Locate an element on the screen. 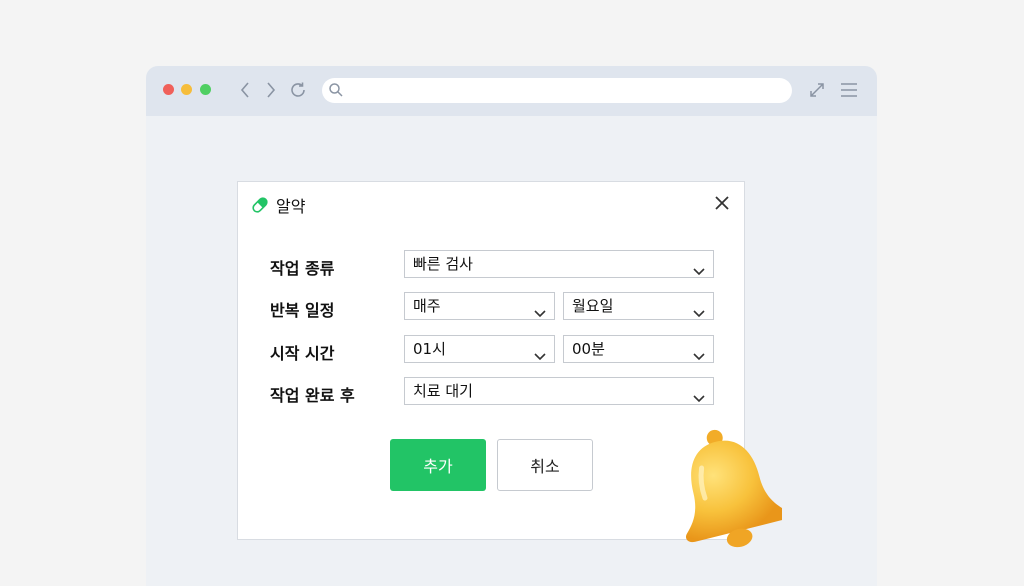 The height and width of the screenshot is (586, 1024). window-minimize-dot is located at coordinates (186, 89).